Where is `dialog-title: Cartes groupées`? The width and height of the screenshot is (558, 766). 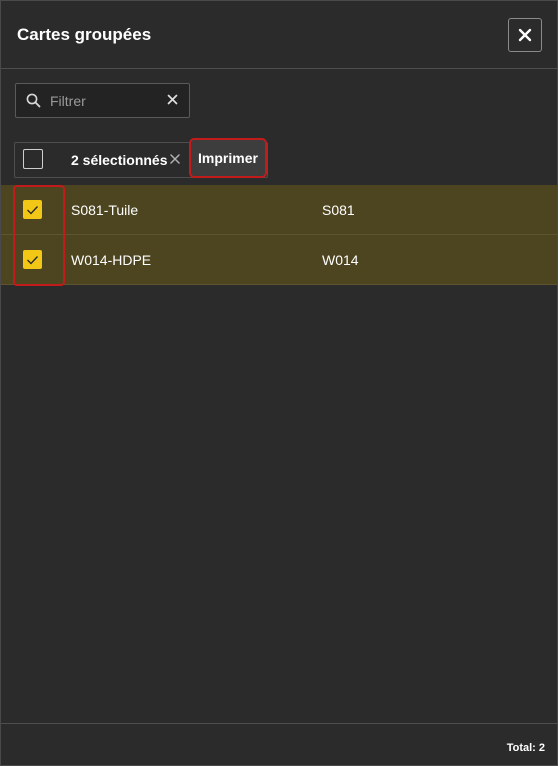 dialog-title: Cartes groupées is located at coordinates (84, 34).